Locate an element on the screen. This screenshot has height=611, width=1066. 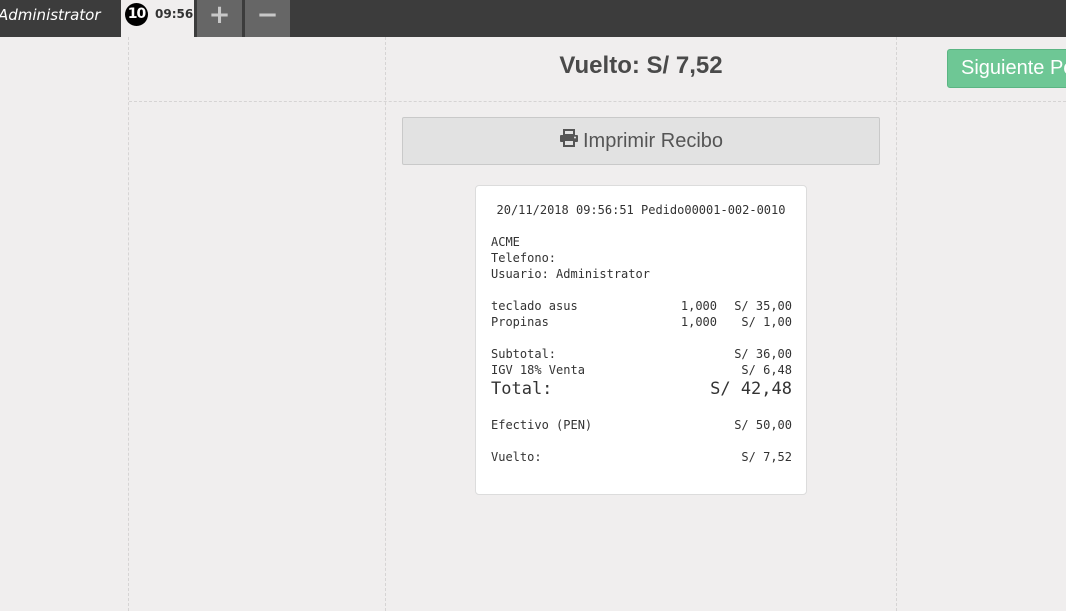
company-name: ACME is located at coordinates (505, 242).